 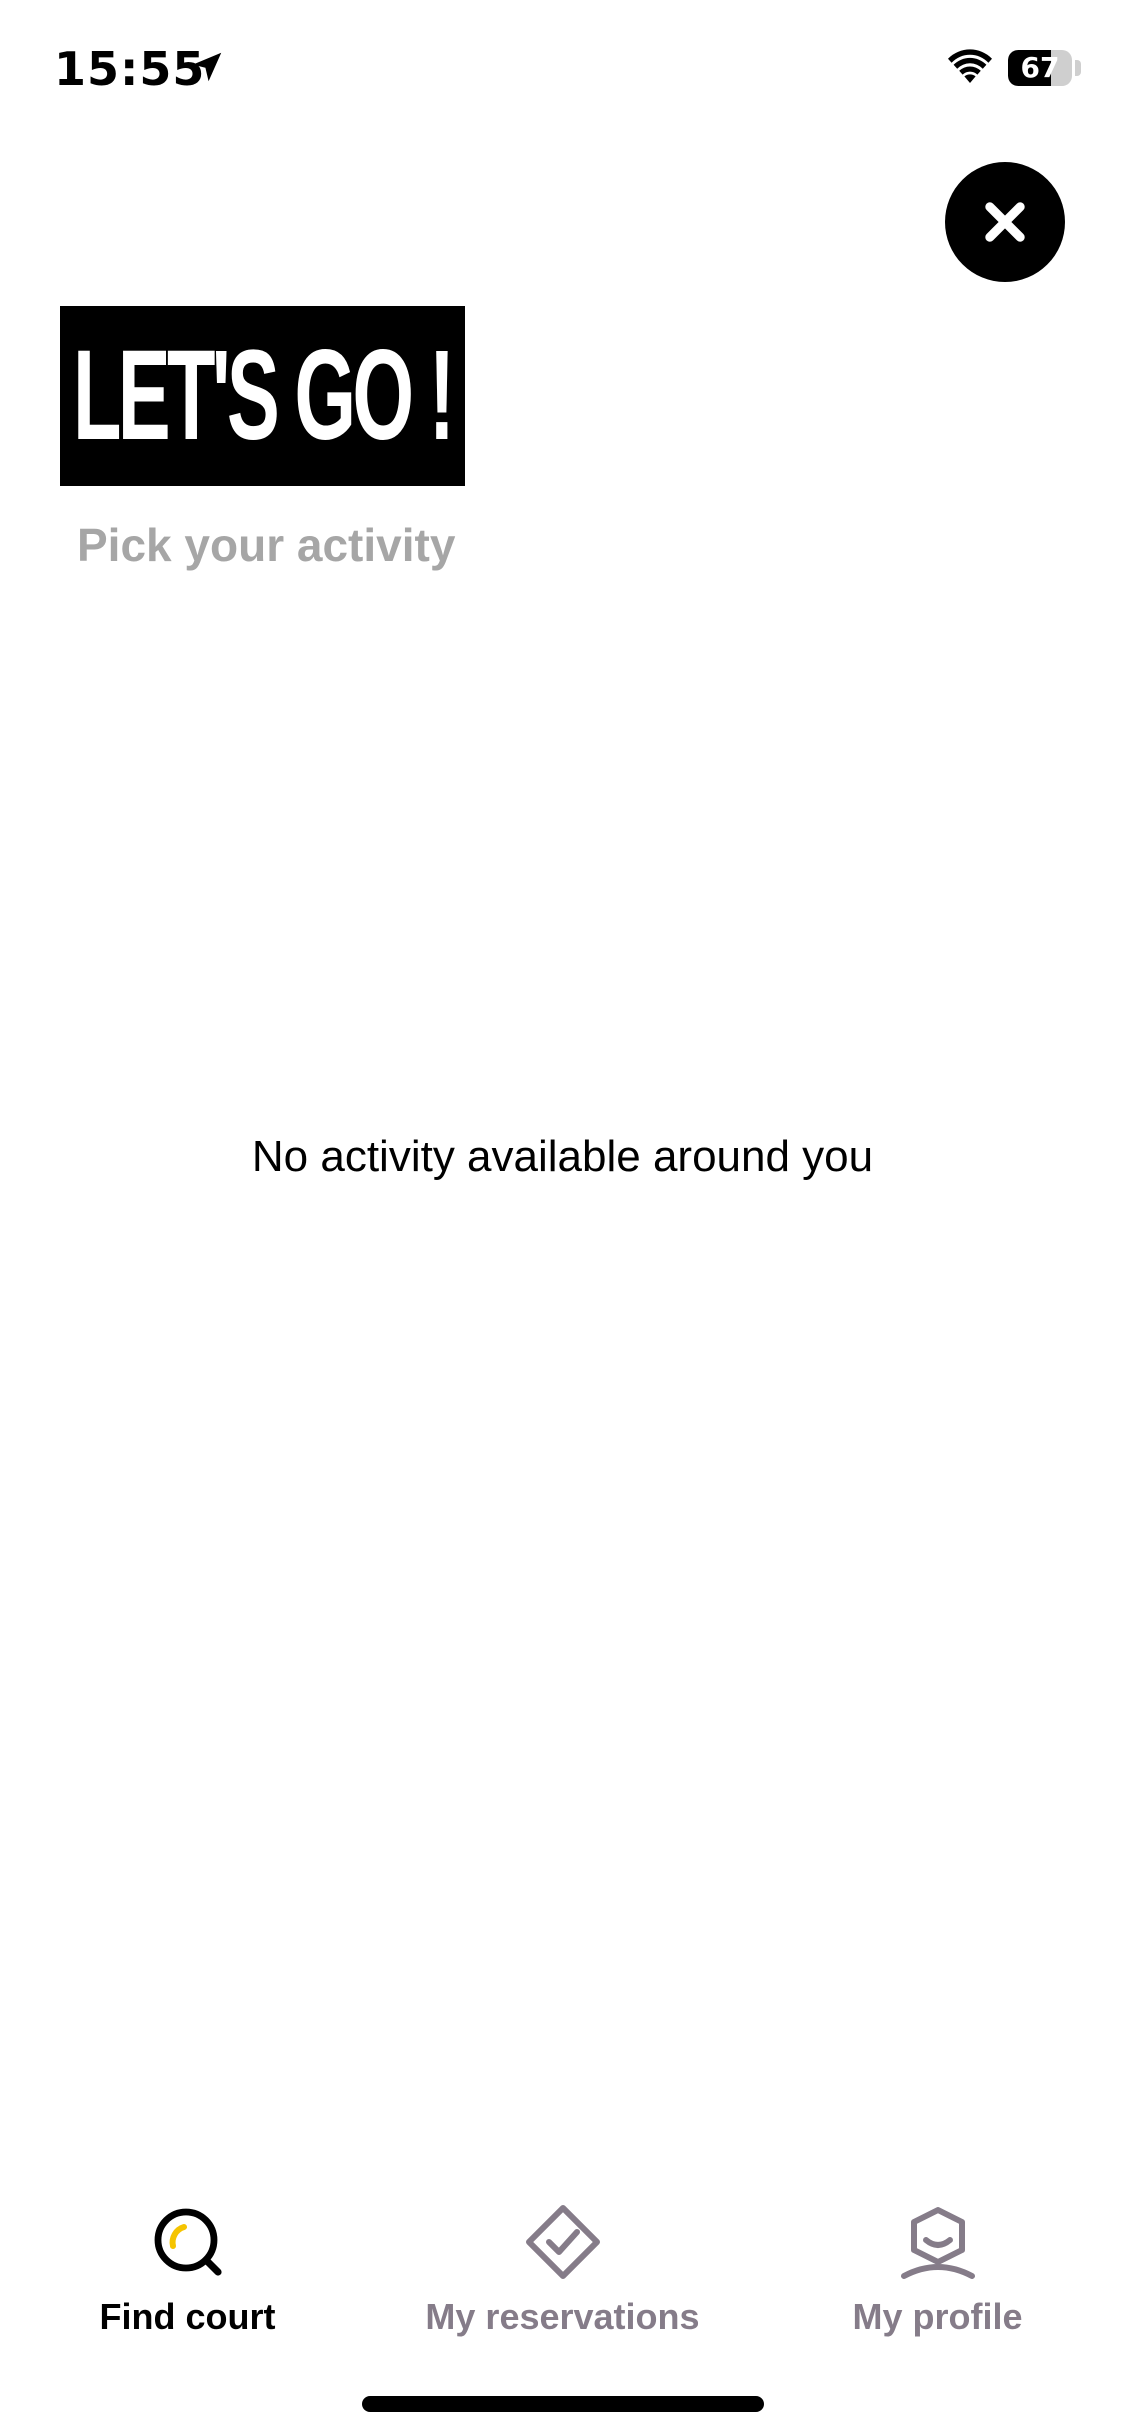 I want to click on battery-level: 67, so click(x=1040, y=67).